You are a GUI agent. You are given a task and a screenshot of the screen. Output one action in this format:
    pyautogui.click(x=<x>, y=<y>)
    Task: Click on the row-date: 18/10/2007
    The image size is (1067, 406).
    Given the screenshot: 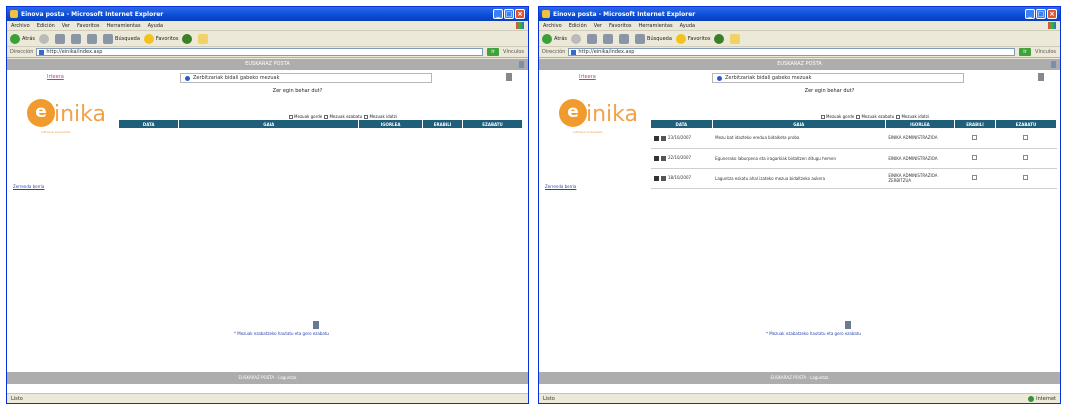 What is the action you would take?
    pyautogui.click(x=679, y=177)
    